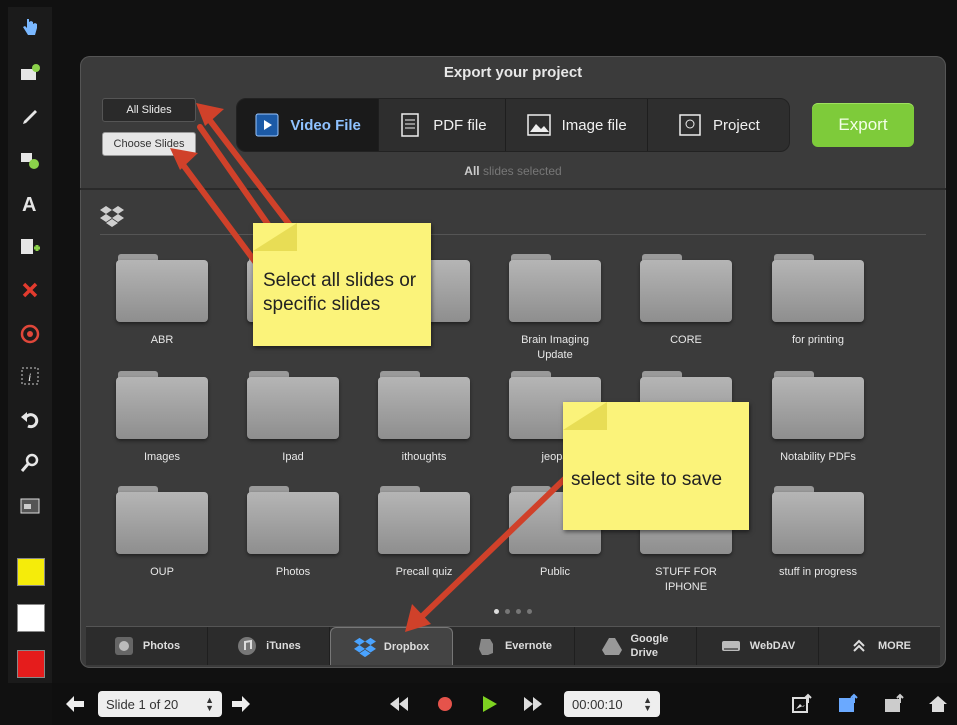 The height and width of the screenshot is (725, 957). Describe the element at coordinates (894, 704) in the screenshot. I see `import-icon` at that location.